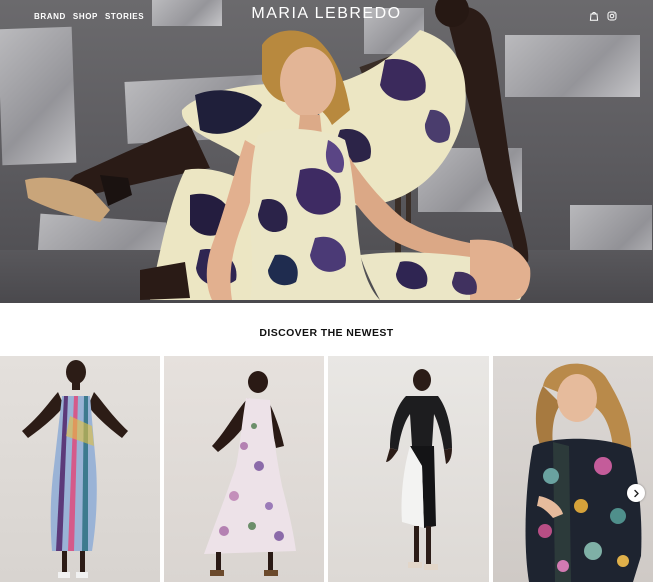 Image resolution: width=653 pixels, height=582 pixels. What do you see at coordinates (250, 473) in the screenshot?
I see `product-image-floral-dress` at bounding box center [250, 473].